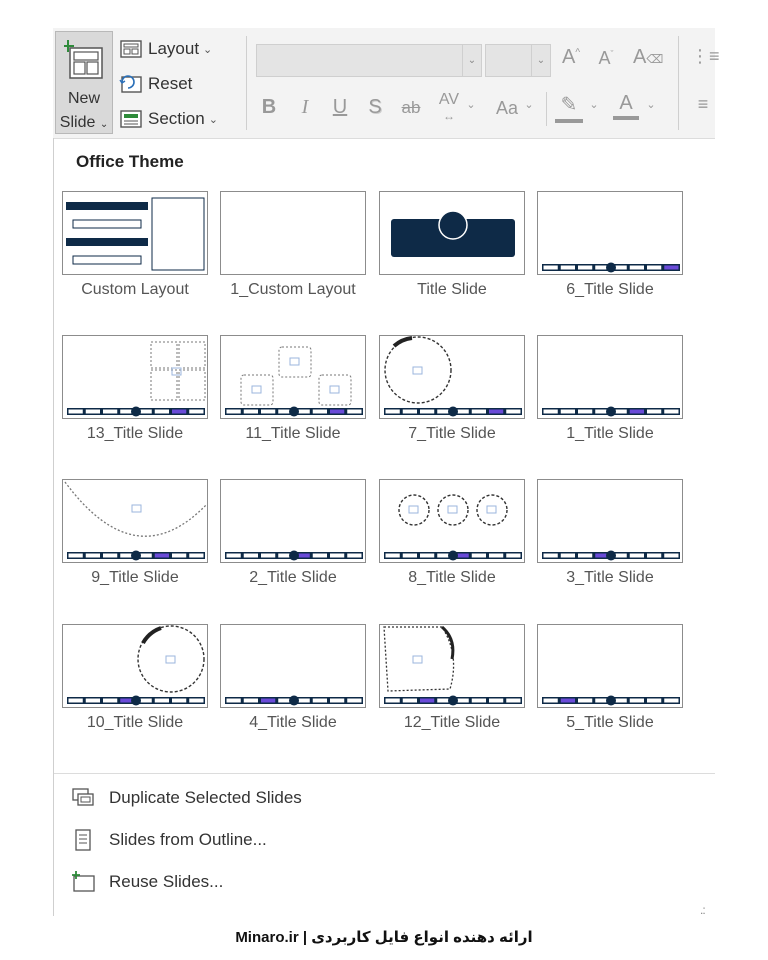 The width and height of the screenshot is (768, 960). I want to click on layout-thumb-title-slide, so click(452, 233).